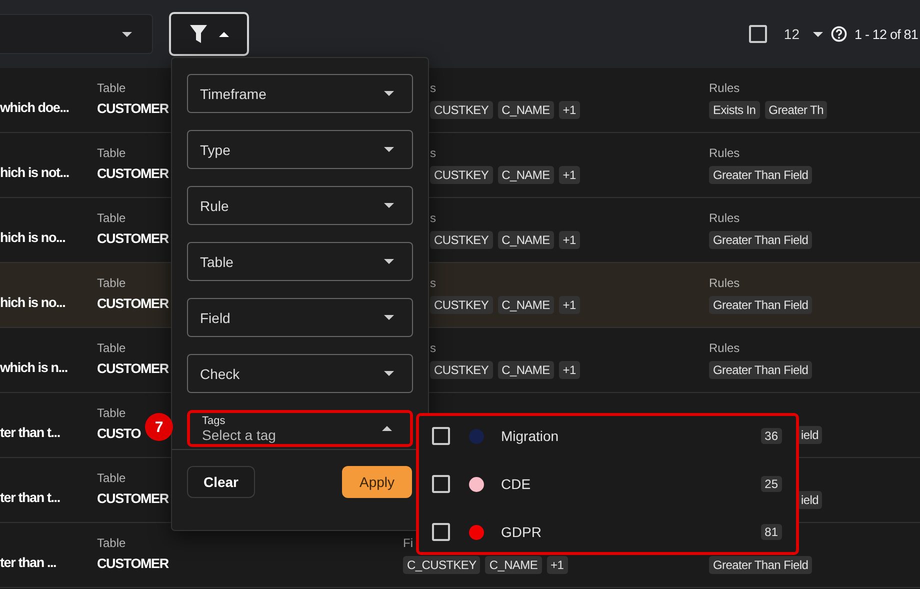 The width and height of the screenshot is (920, 589). What do you see at coordinates (796, 110) in the screenshot?
I see `rule-tag: Greater Th` at bounding box center [796, 110].